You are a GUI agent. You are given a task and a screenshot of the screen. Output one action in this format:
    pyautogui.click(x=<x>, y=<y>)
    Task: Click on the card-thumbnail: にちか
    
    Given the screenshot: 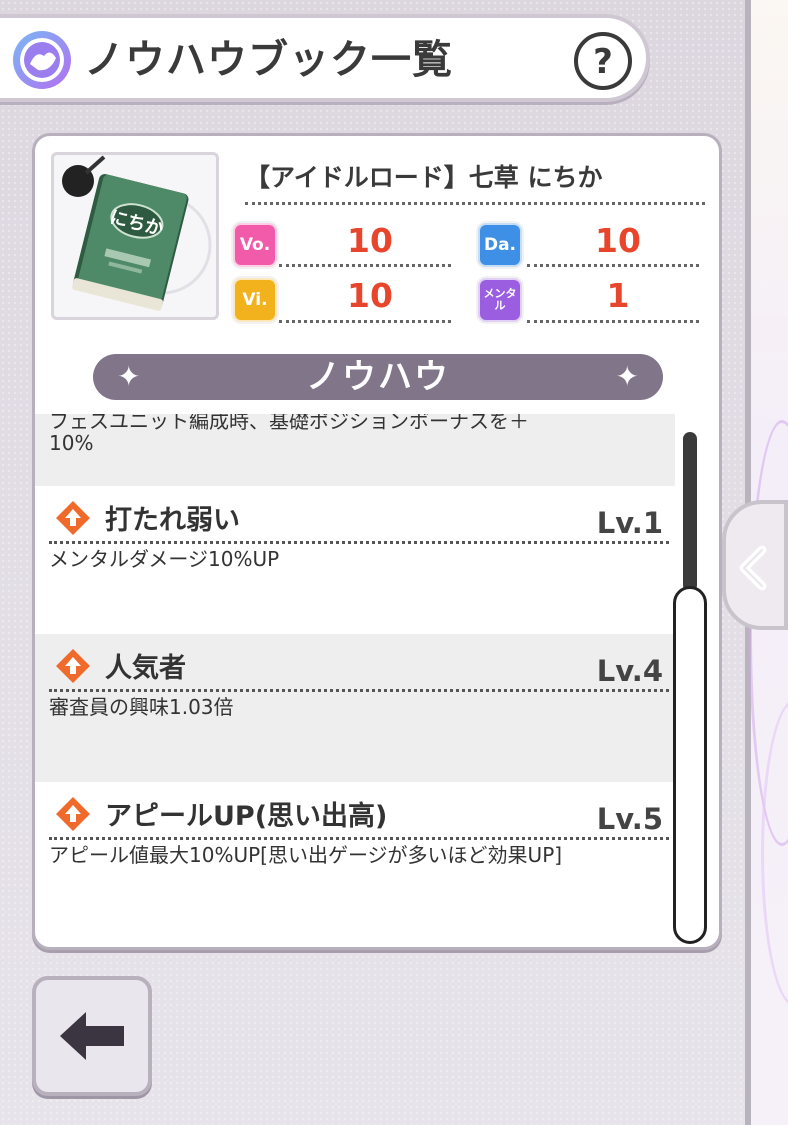 What is the action you would take?
    pyautogui.click(x=135, y=236)
    